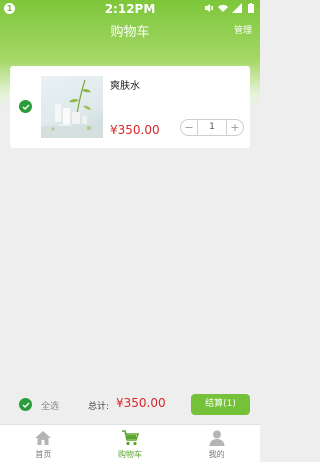  Describe the element at coordinates (125, 84) in the screenshot. I see `product-name: 爽肤水` at that location.